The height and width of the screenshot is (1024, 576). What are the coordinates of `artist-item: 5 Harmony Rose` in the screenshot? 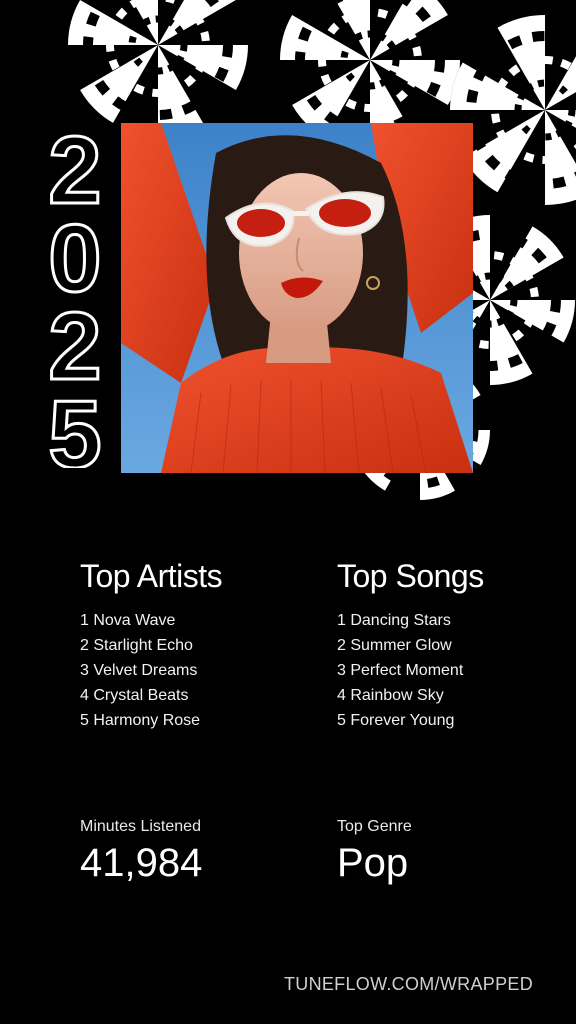 It's located at (140, 720).